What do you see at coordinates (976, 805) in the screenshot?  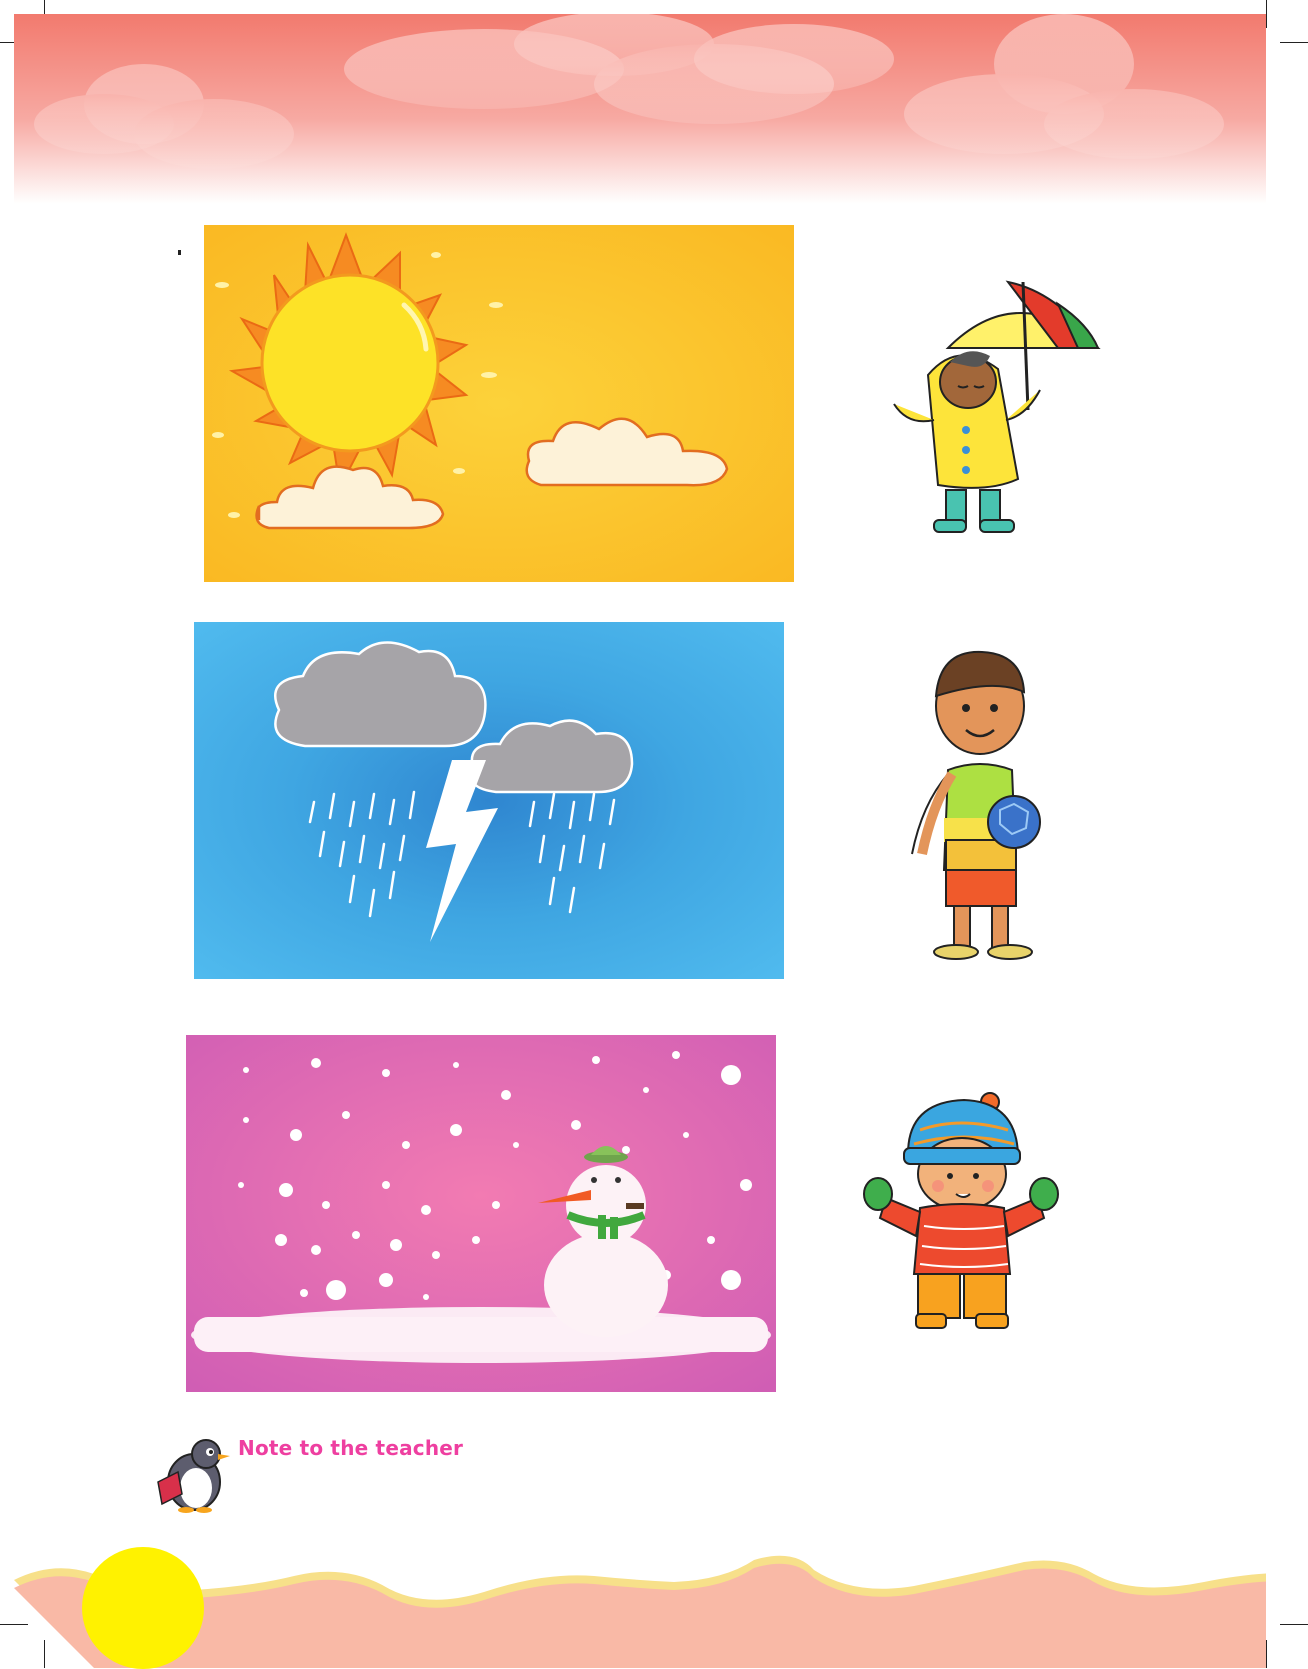 I see `child-summer-icon` at bounding box center [976, 805].